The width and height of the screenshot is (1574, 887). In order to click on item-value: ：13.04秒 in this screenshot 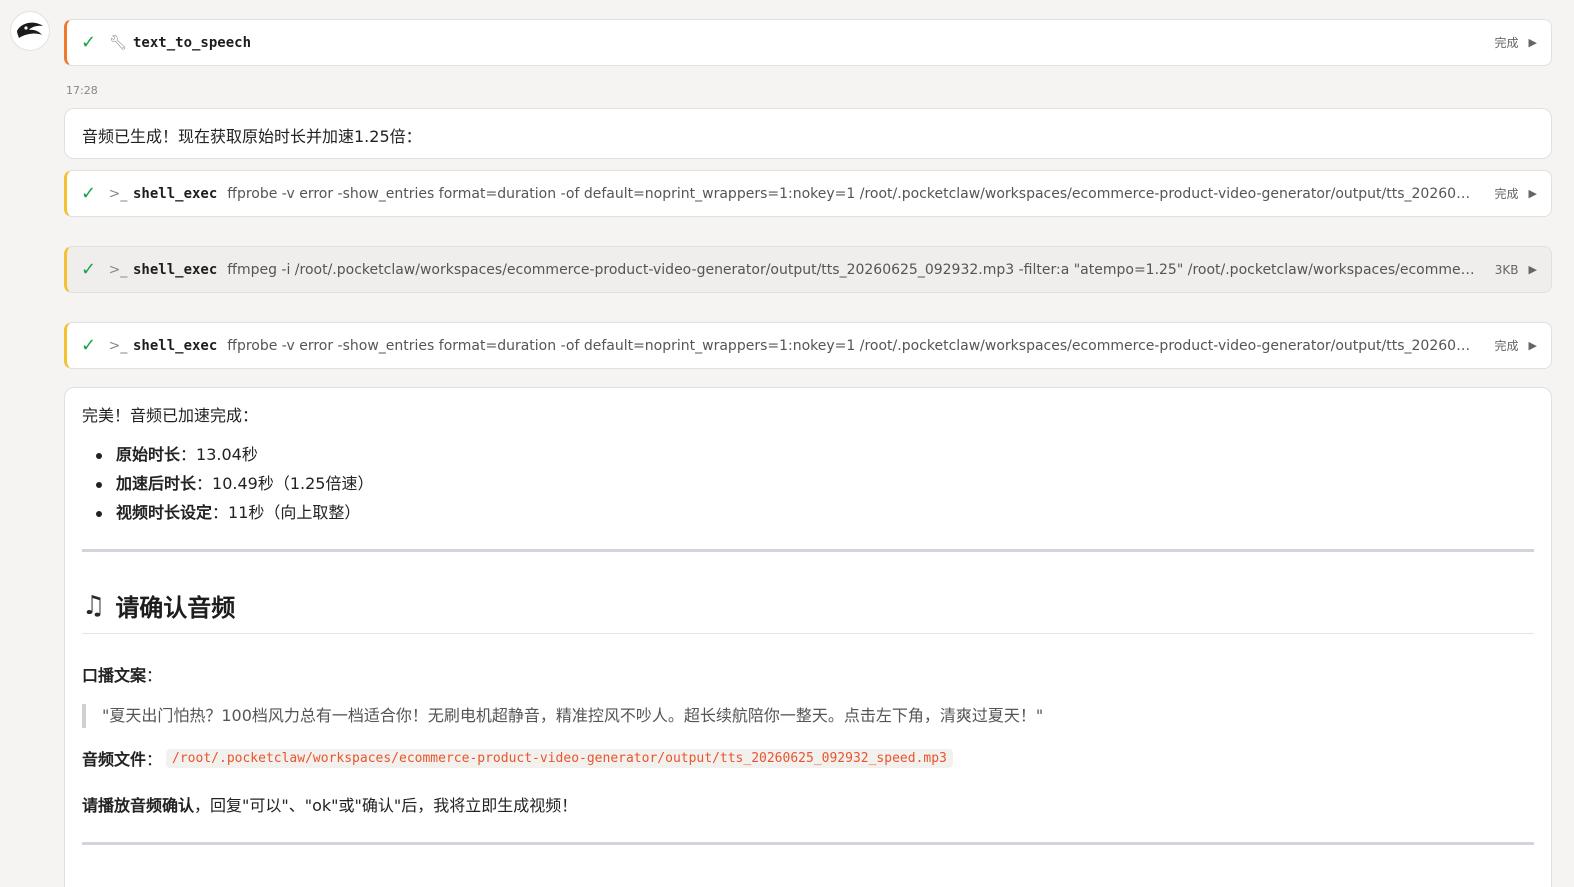, I will do `click(219, 454)`.